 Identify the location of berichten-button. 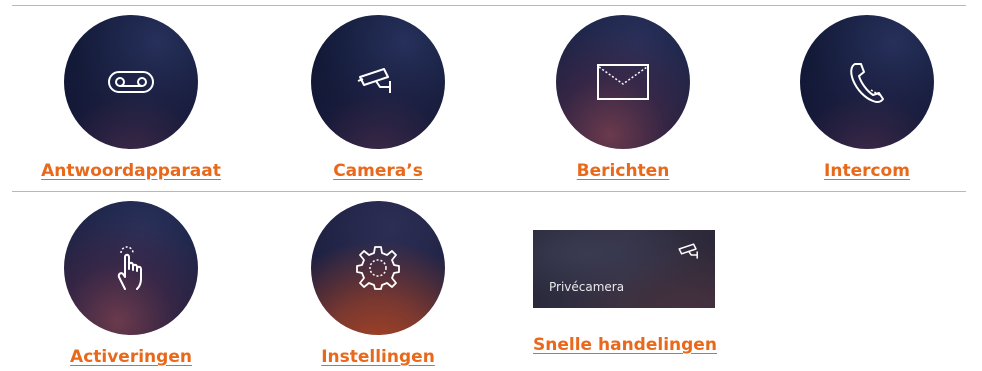
(623, 82).